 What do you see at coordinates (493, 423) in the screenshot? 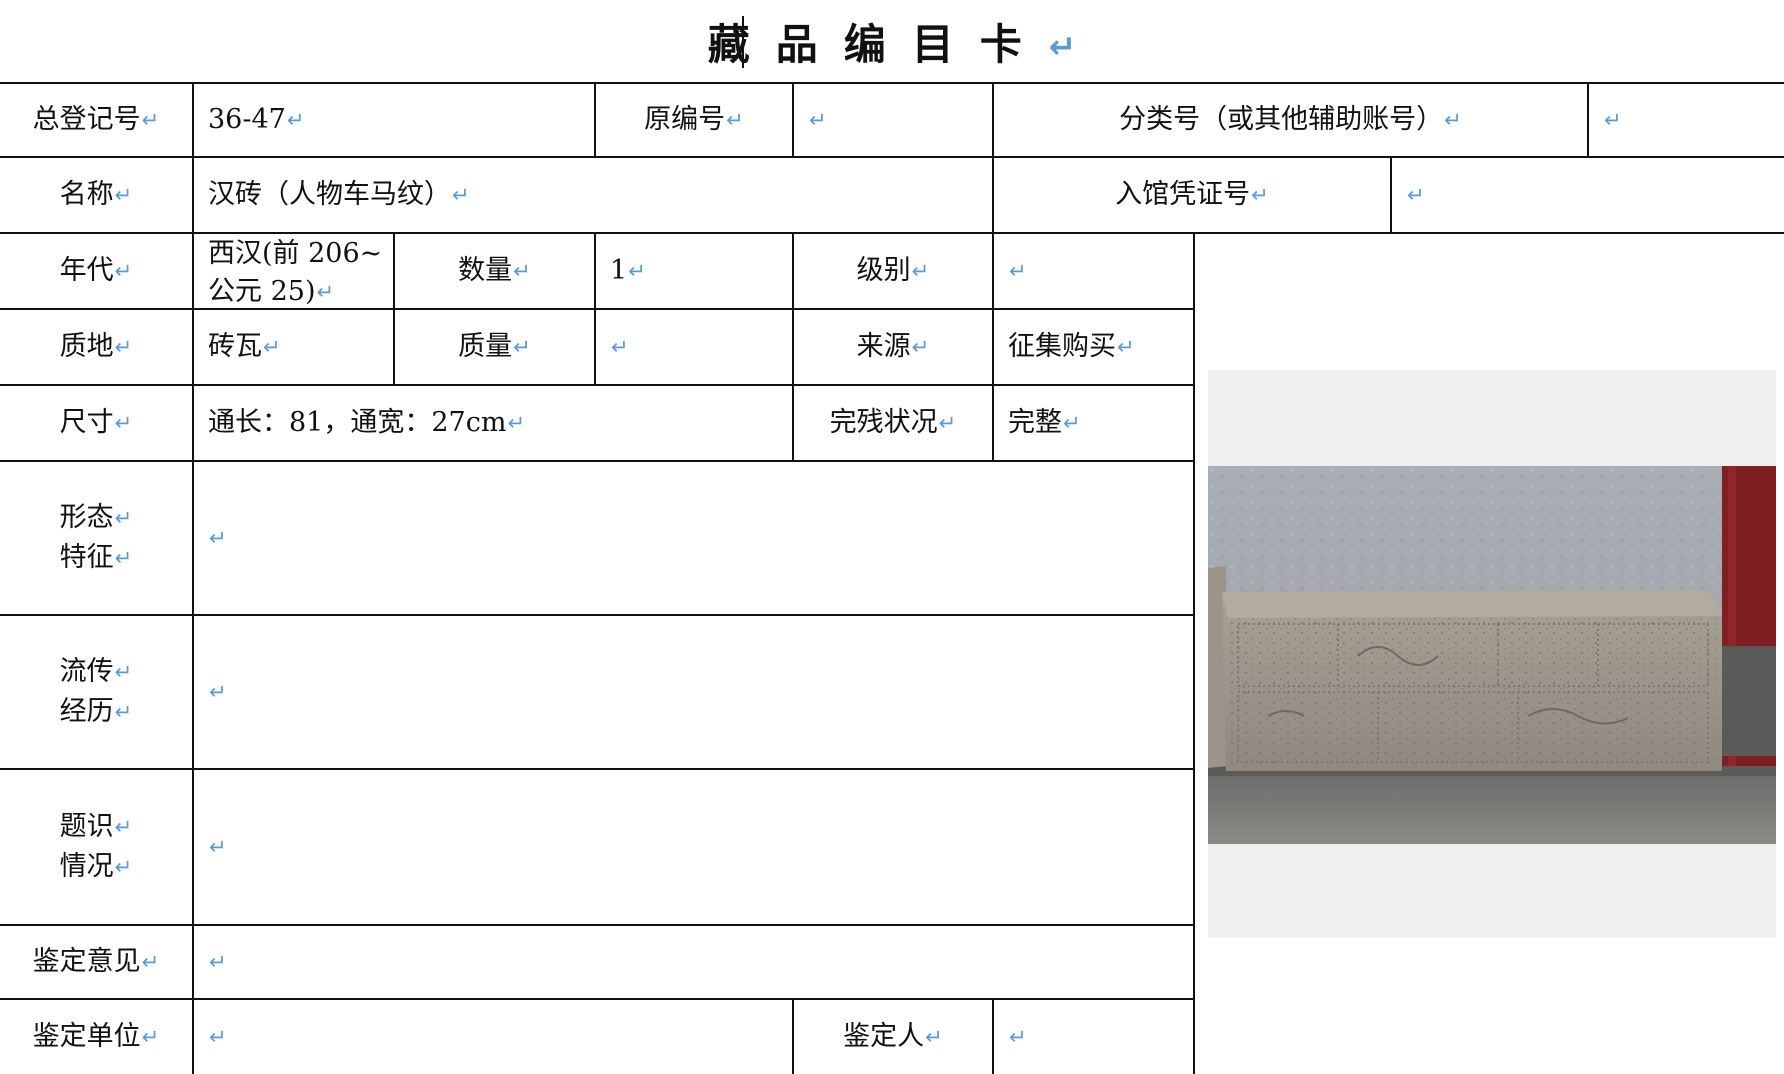
I see `size-value: 通长：81，通宽：27cm ↵` at bounding box center [493, 423].